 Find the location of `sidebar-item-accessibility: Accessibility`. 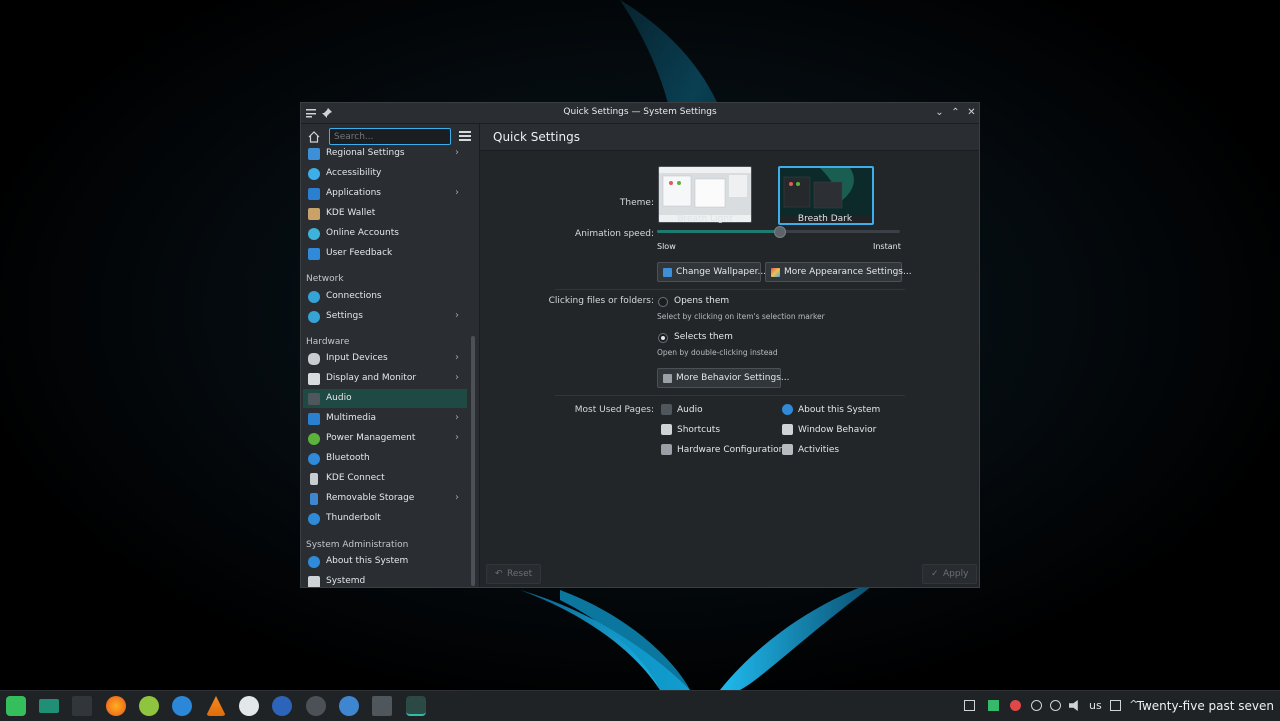

sidebar-item-accessibility: Accessibility is located at coordinates (385, 173).